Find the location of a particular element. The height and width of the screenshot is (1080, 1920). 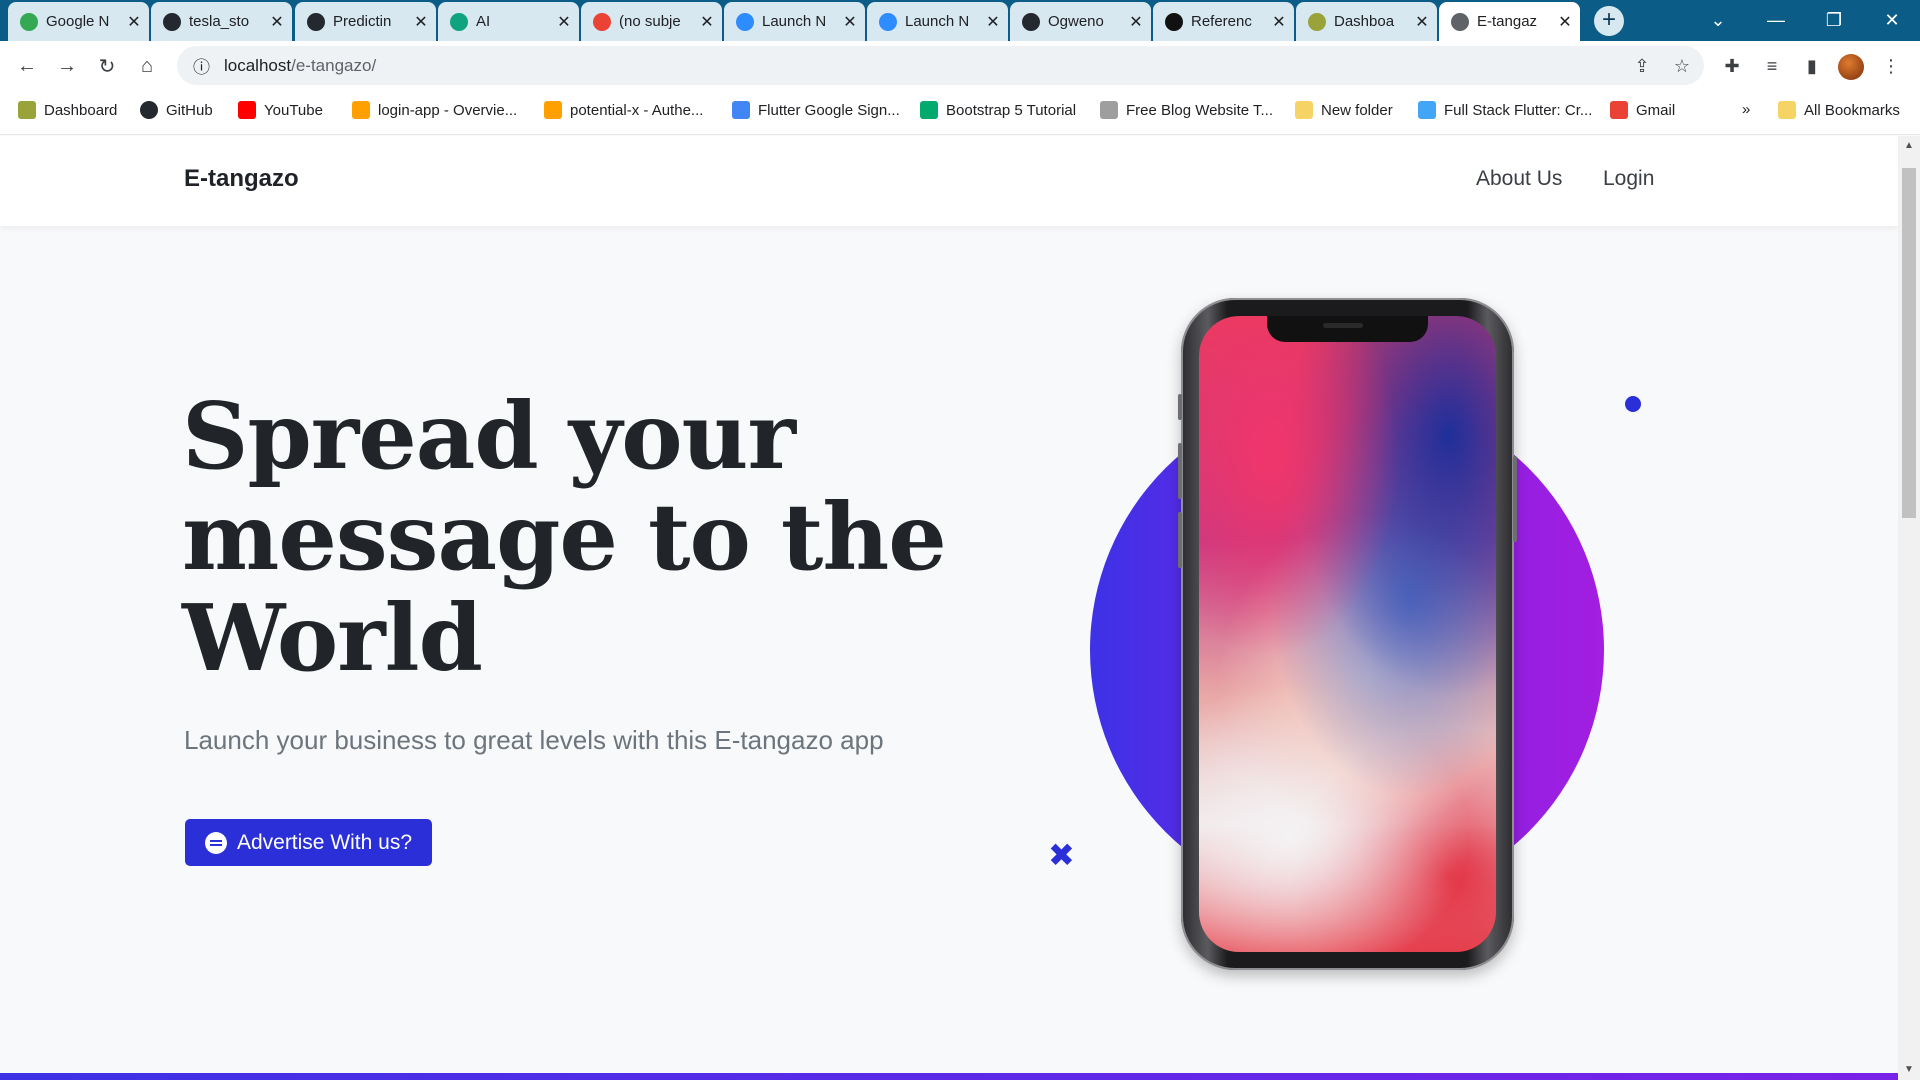

minimize-icon: — is located at coordinates (1776, 20).